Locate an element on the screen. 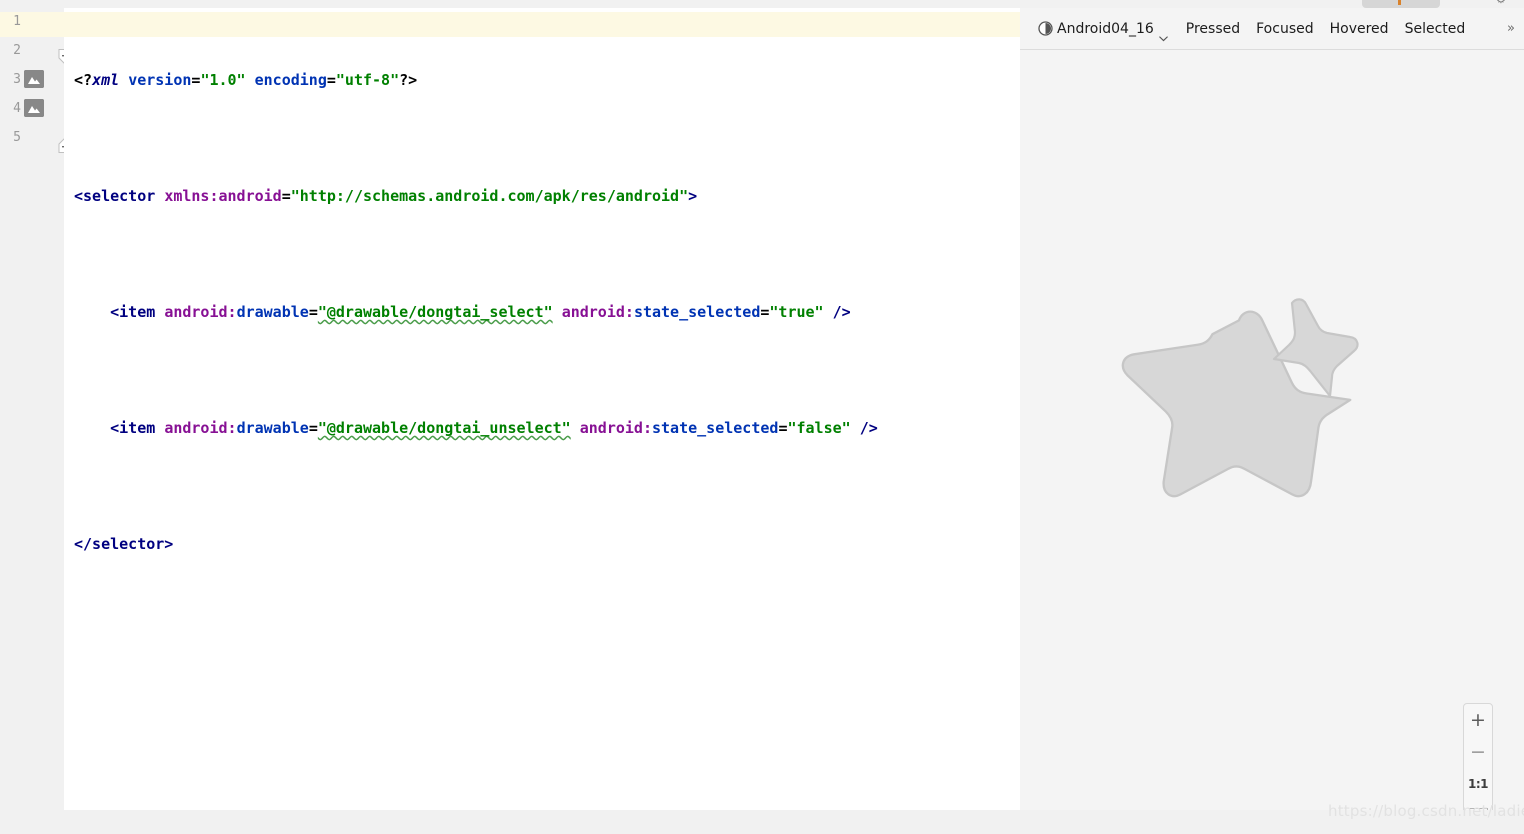 The width and height of the screenshot is (1524, 834). token-attr-encoding: encoding is located at coordinates (290, 80).